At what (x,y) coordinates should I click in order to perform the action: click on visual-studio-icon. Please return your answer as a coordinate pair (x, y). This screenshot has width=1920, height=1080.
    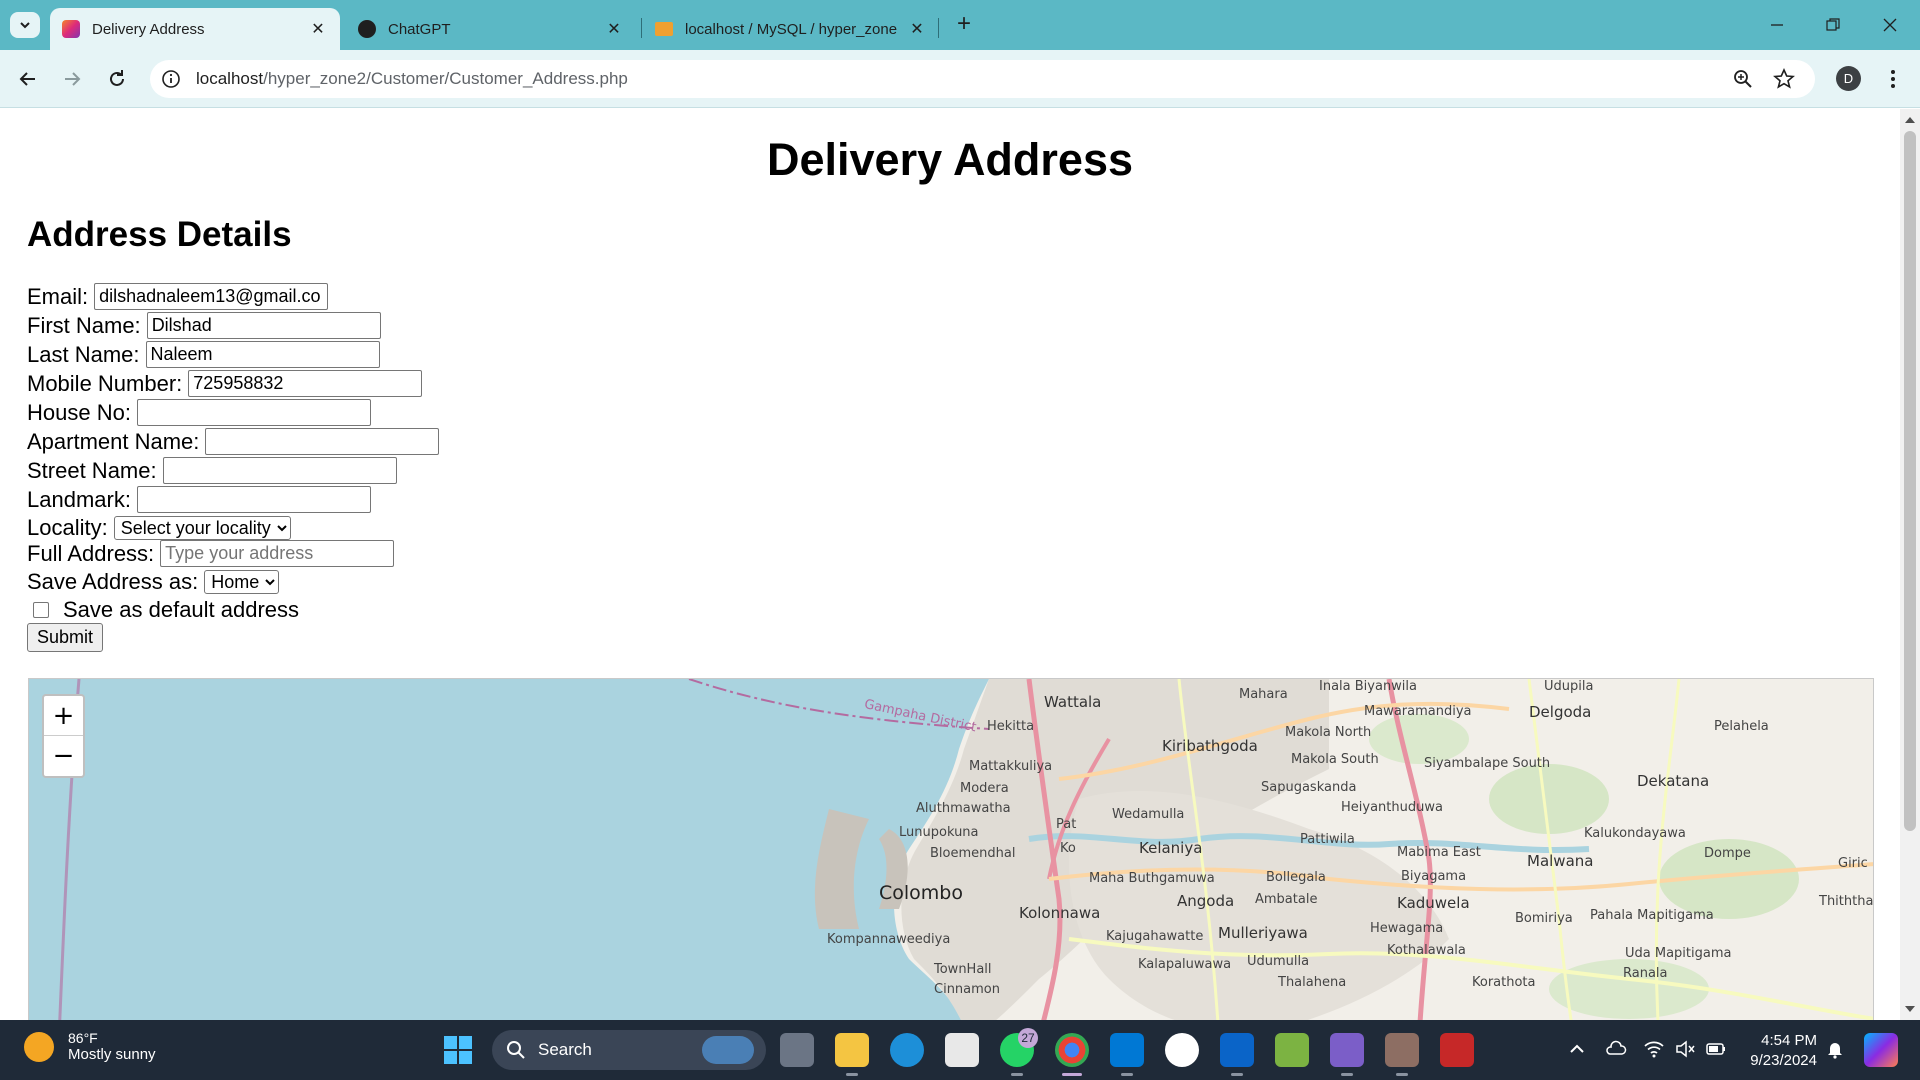
    Looking at the image, I should click on (1347, 1050).